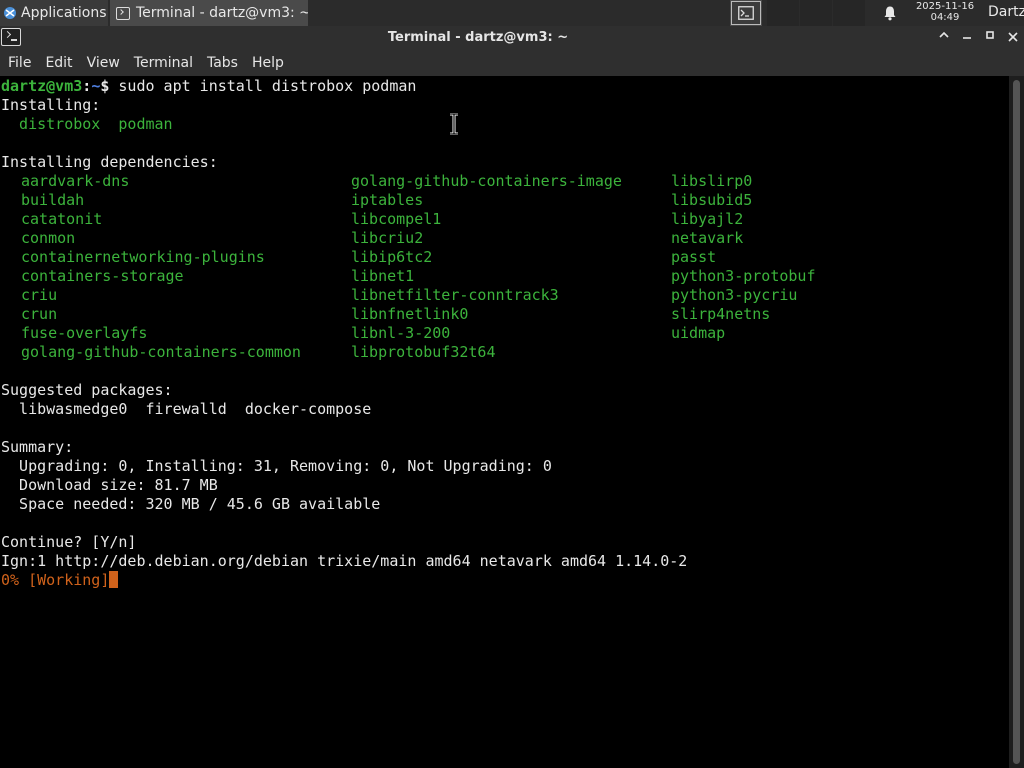 The height and width of the screenshot is (768, 1024). Describe the element at coordinates (15, 63) in the screenshot. I see `menu-file: File` at that location.